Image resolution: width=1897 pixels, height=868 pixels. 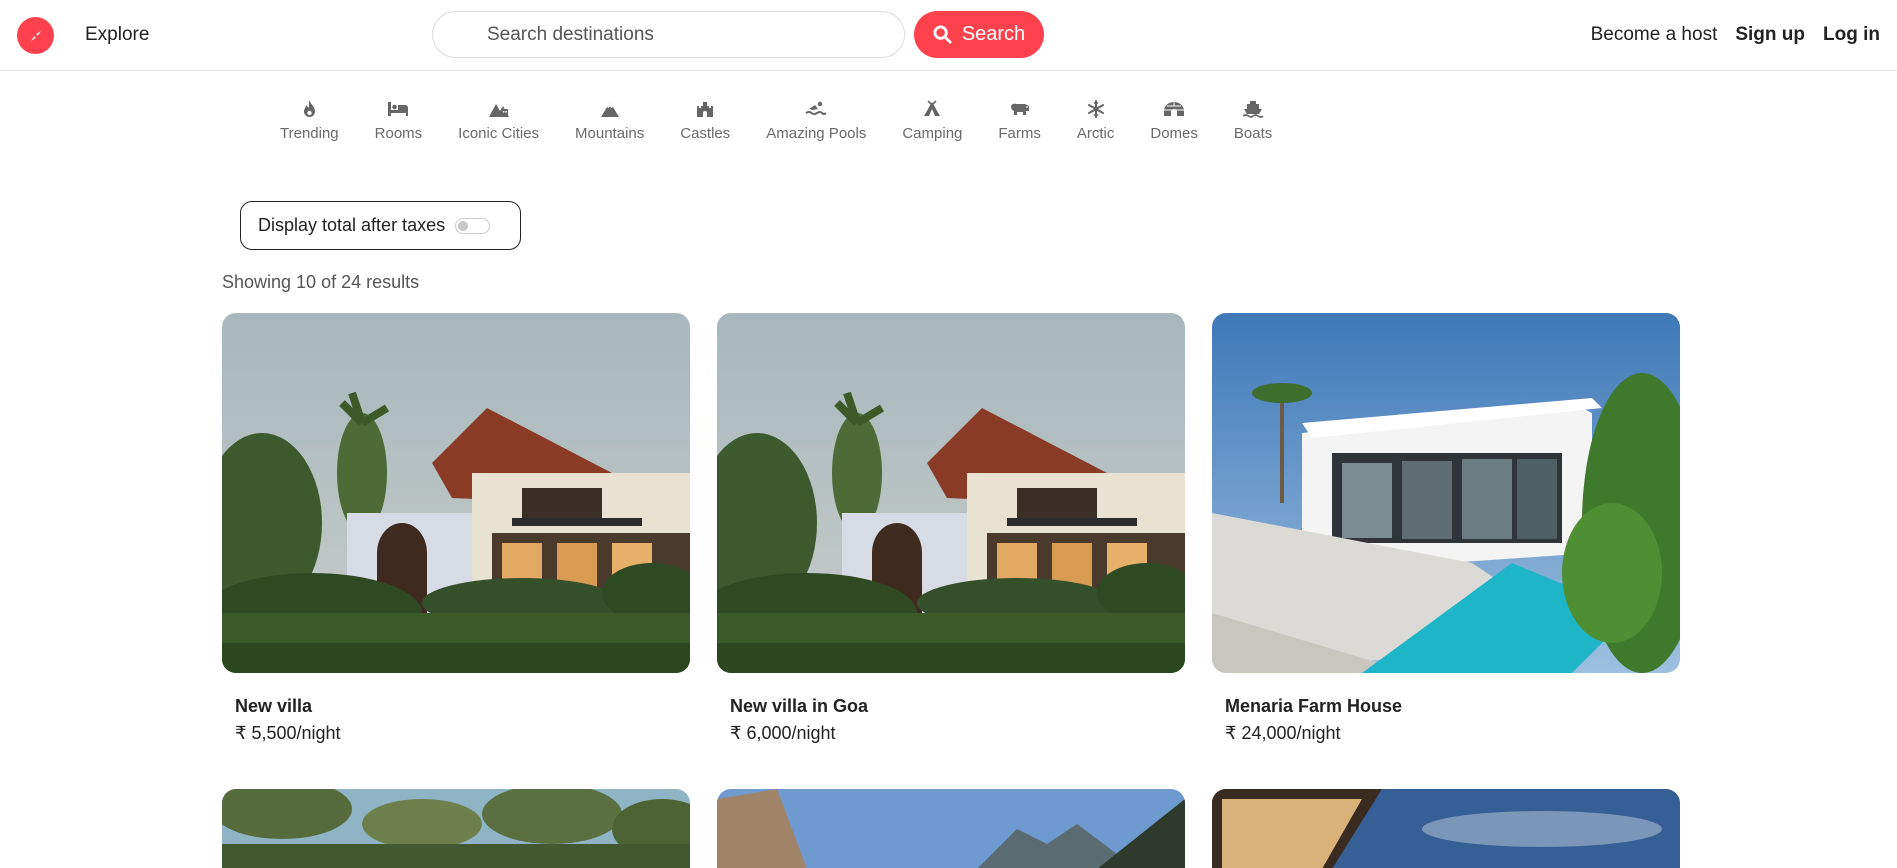 I want to click on switch-knob, so click(x=463, y=225).